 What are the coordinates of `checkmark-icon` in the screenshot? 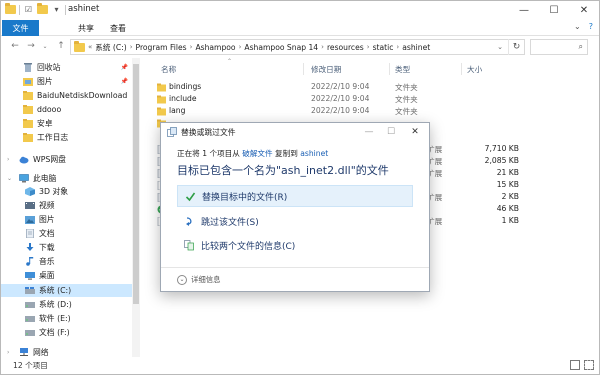 It's located at (190, 196).